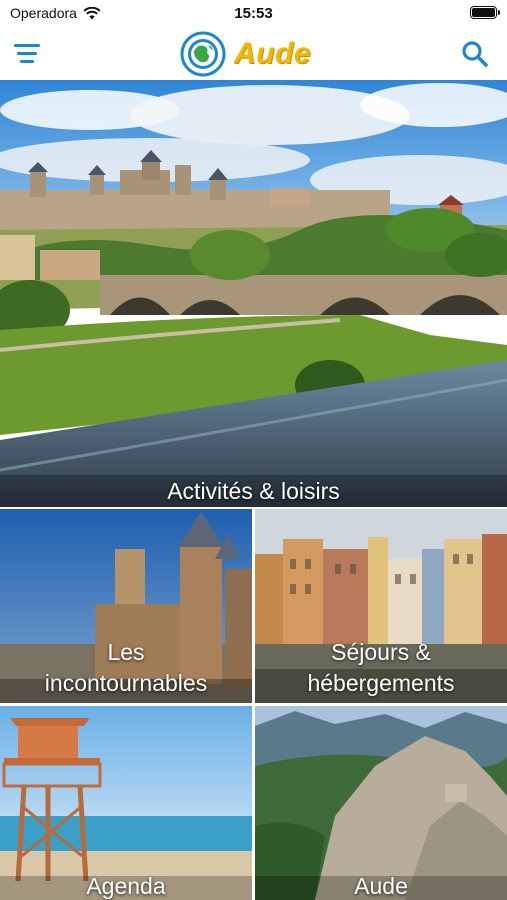 This screenshot has height=900, width=507. Describe the element at coordinates (475, 54) in the screenshot. I see `search-icon` at that location.